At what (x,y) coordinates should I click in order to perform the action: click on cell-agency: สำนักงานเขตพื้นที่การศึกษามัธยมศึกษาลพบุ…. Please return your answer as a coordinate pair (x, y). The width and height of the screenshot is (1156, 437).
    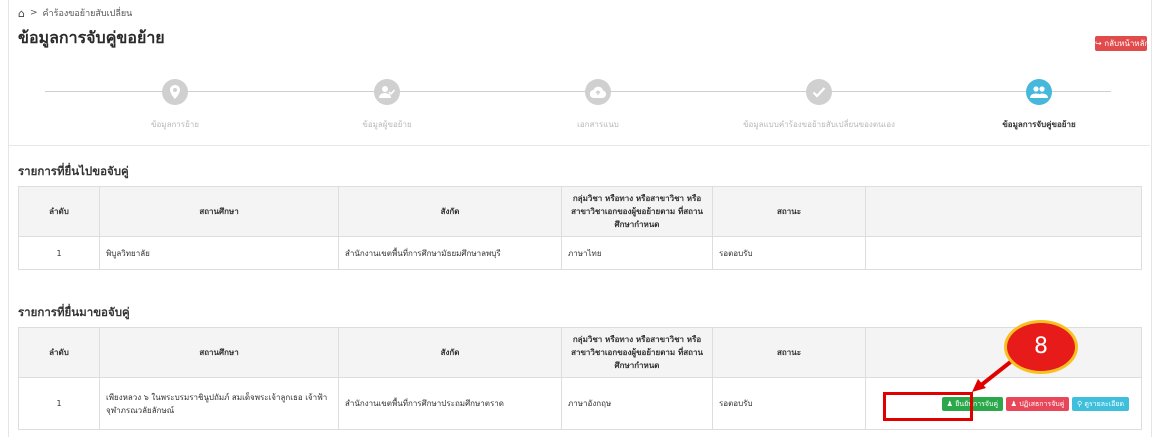
    Looking at the image, I should click on (450, 253).